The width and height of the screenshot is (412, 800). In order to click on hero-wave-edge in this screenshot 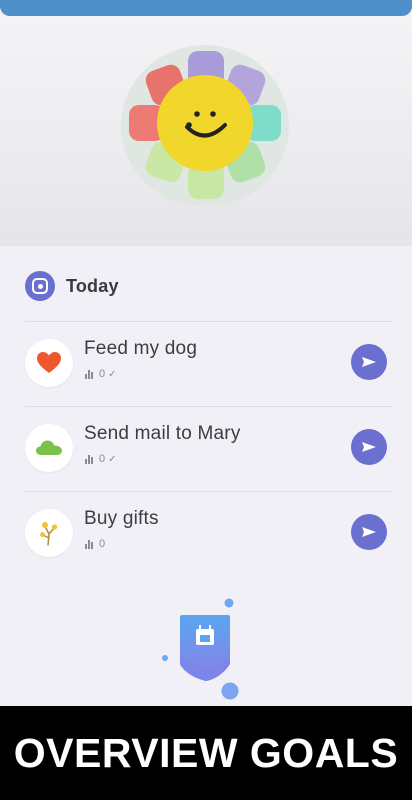, I will do `click(206, 235)`.